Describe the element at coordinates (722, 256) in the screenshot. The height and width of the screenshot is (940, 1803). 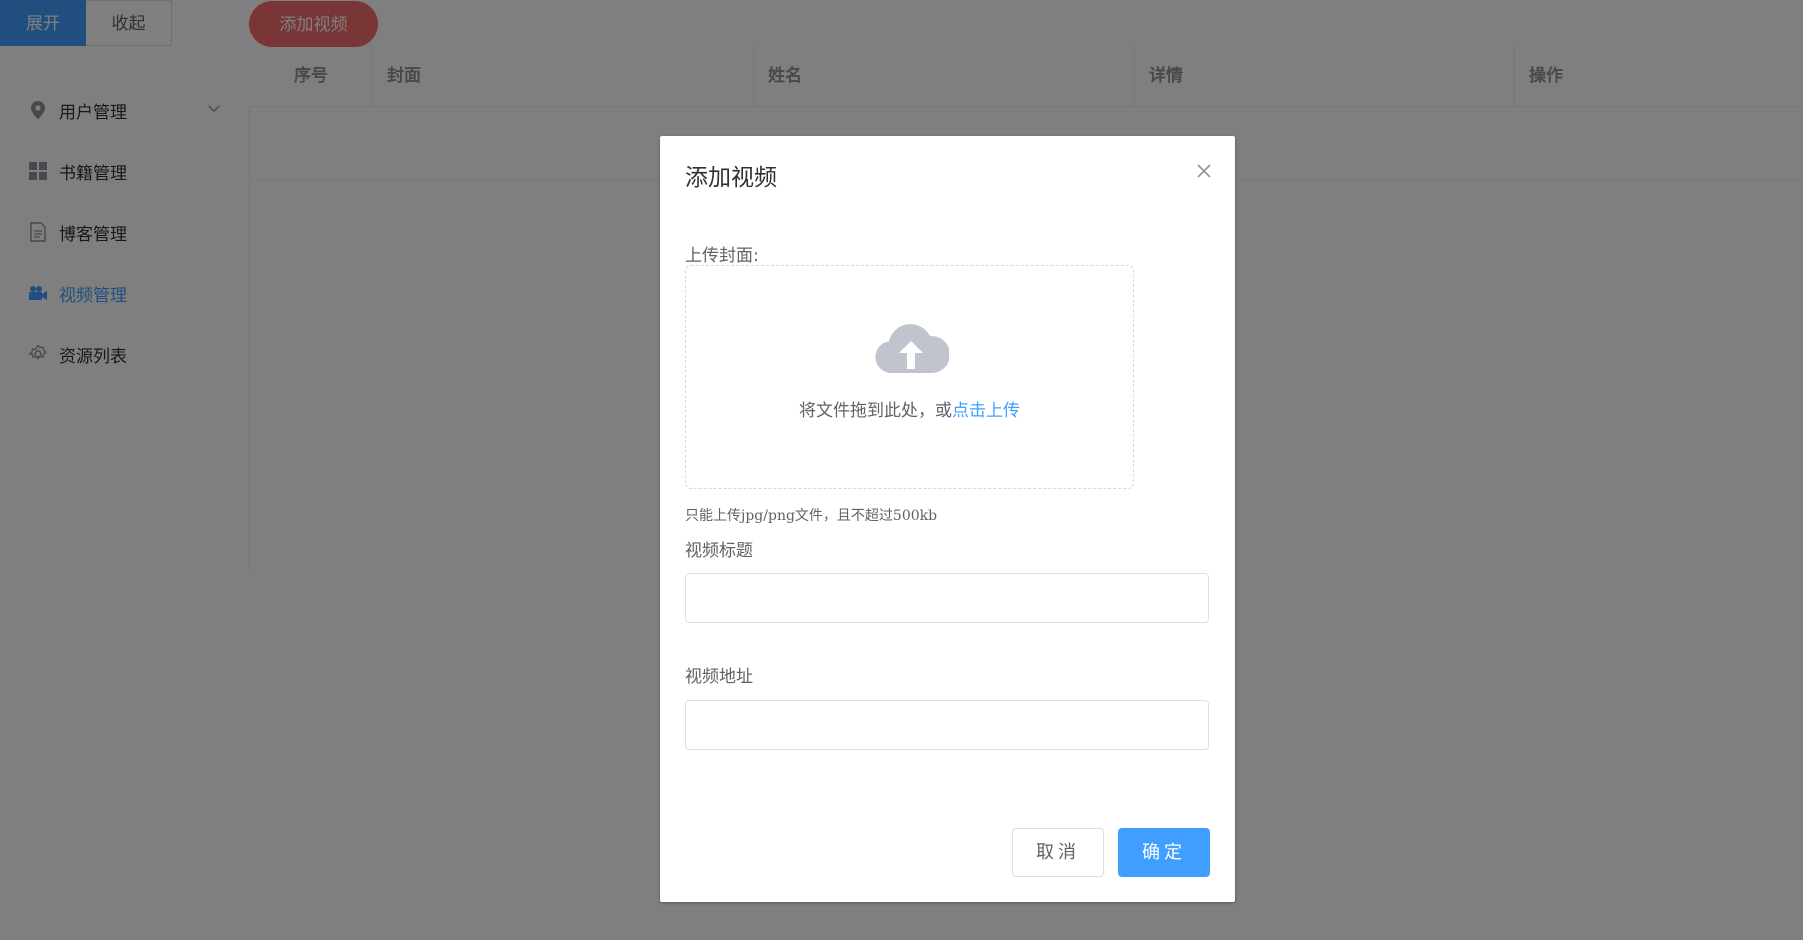
I see `cover-label: 上传封面:` at that location.